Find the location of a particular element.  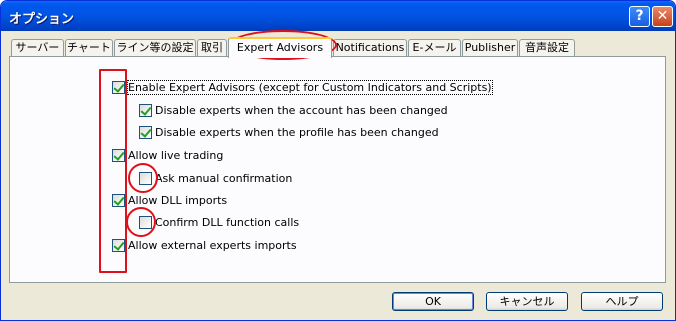

enable-experts-checkbox is located at coordinates (118, 87).